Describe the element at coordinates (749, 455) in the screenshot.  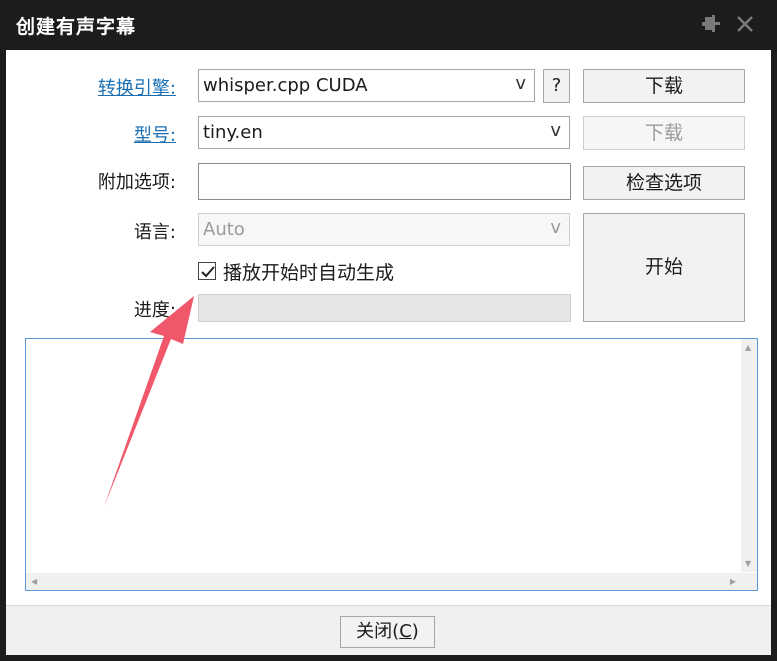
I see `vertical-scrollbar: ▲ ▼` at that location.